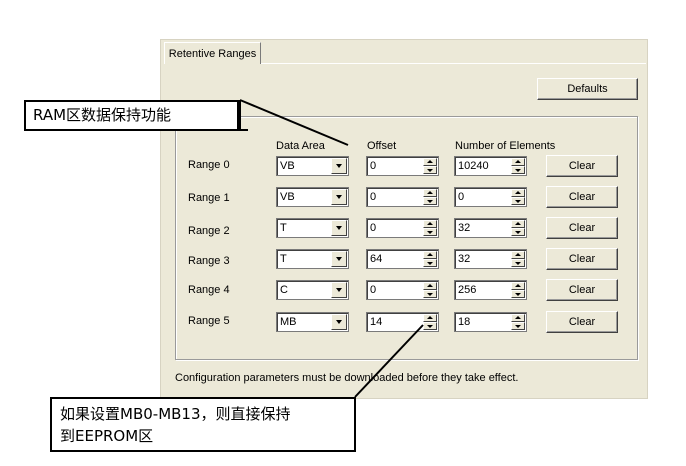 This screenshot has height=466, width=686. I want to click on ram-retention-callout: RAM区数据保持功能, so click(131, 115).